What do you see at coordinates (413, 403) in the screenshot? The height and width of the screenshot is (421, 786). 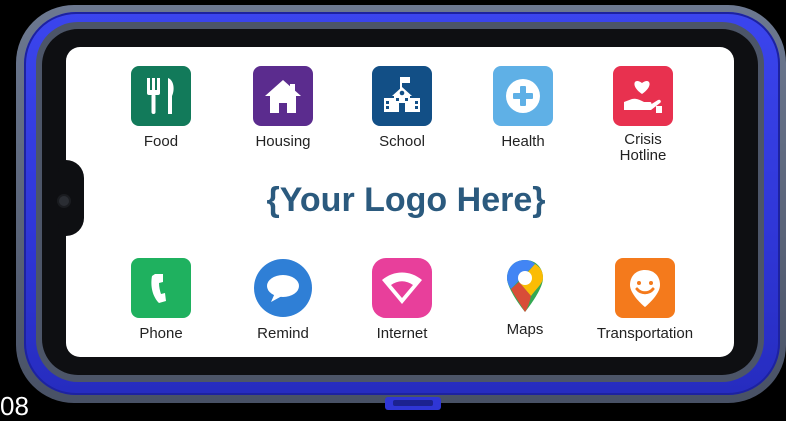 I see `case-bottom-slot` at bounding box center [413, 403].